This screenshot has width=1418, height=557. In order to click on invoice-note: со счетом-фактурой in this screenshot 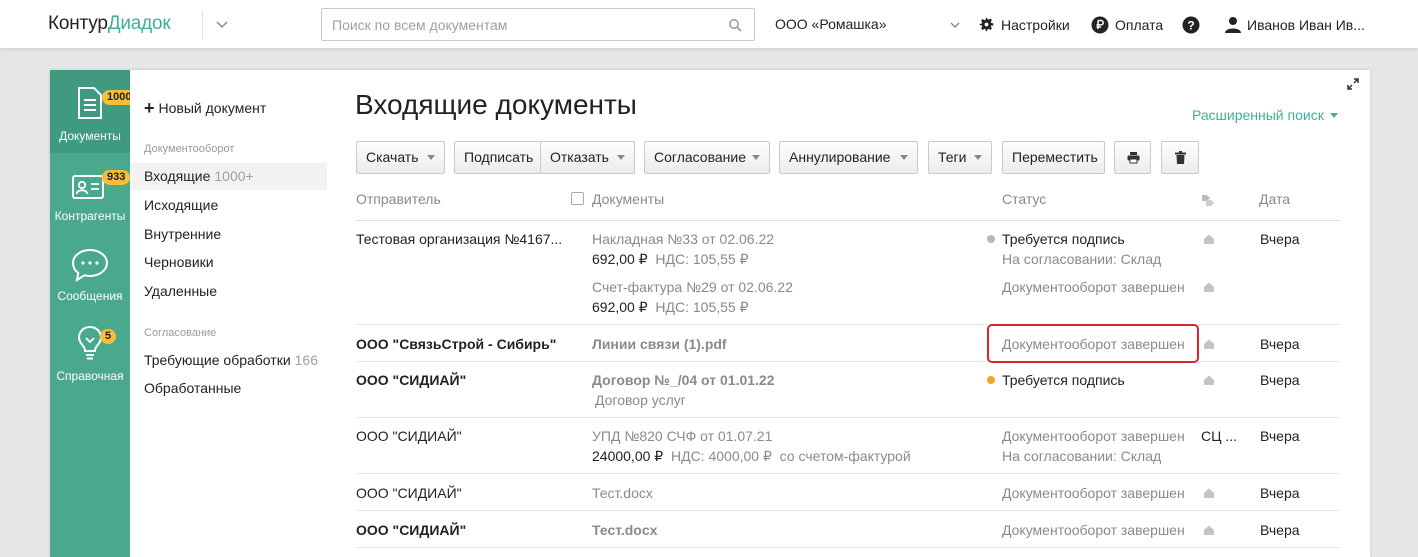, I will do `click(845, 456)`.